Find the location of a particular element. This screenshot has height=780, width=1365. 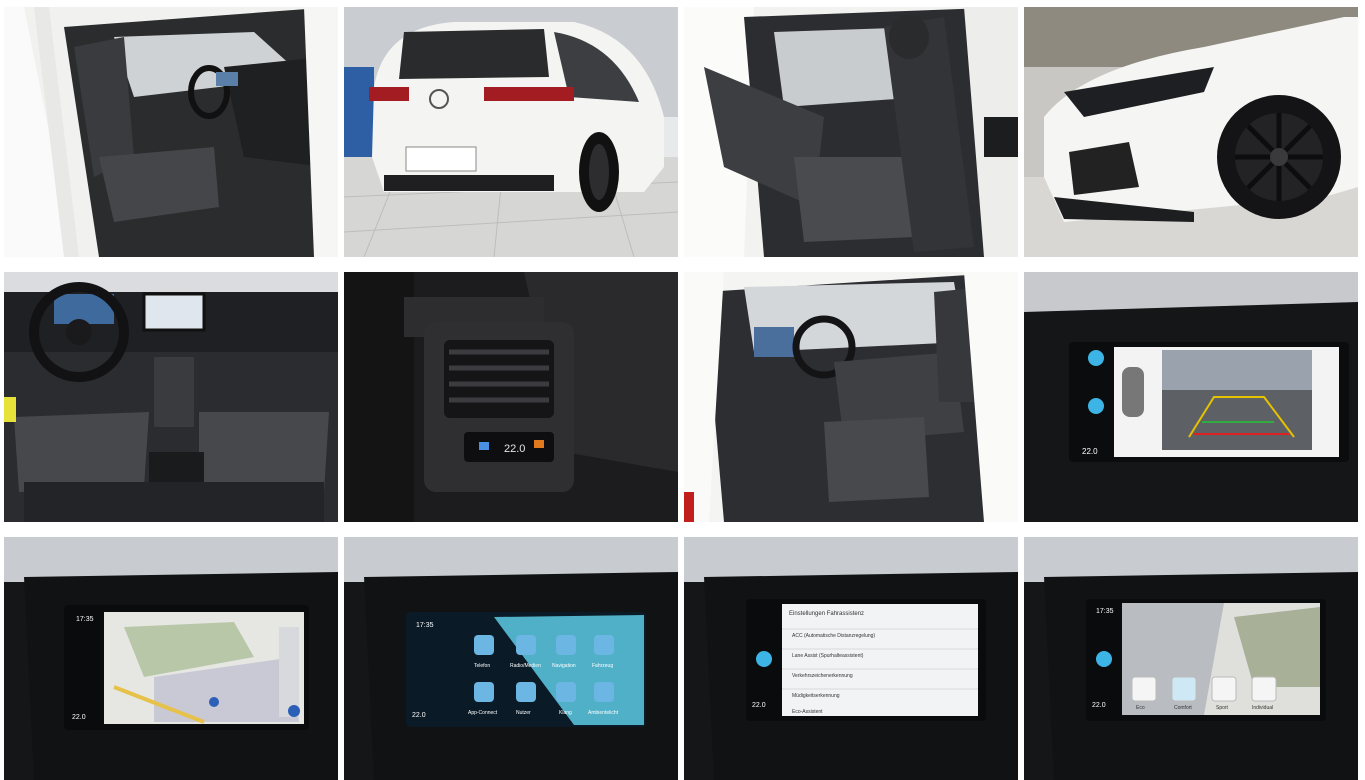

app-label-nutzer: Nutzer is located at coordinates (523, 713).